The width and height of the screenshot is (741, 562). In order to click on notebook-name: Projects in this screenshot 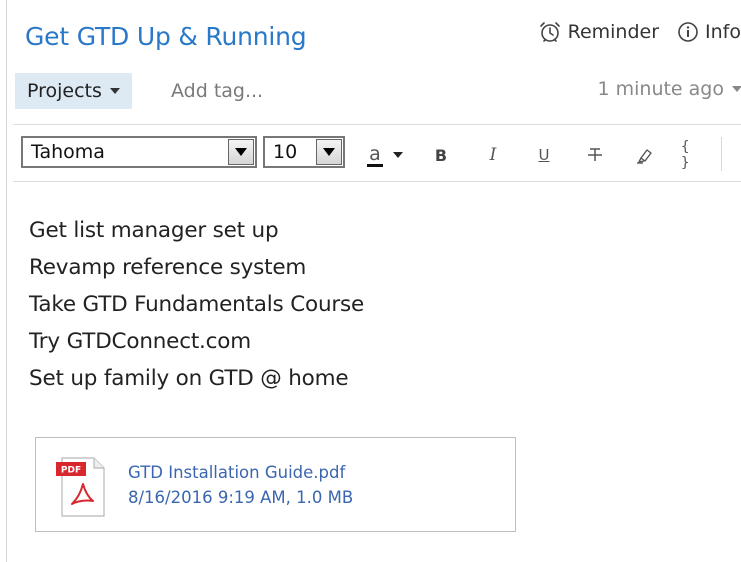, I will do `click(64, 91)`.